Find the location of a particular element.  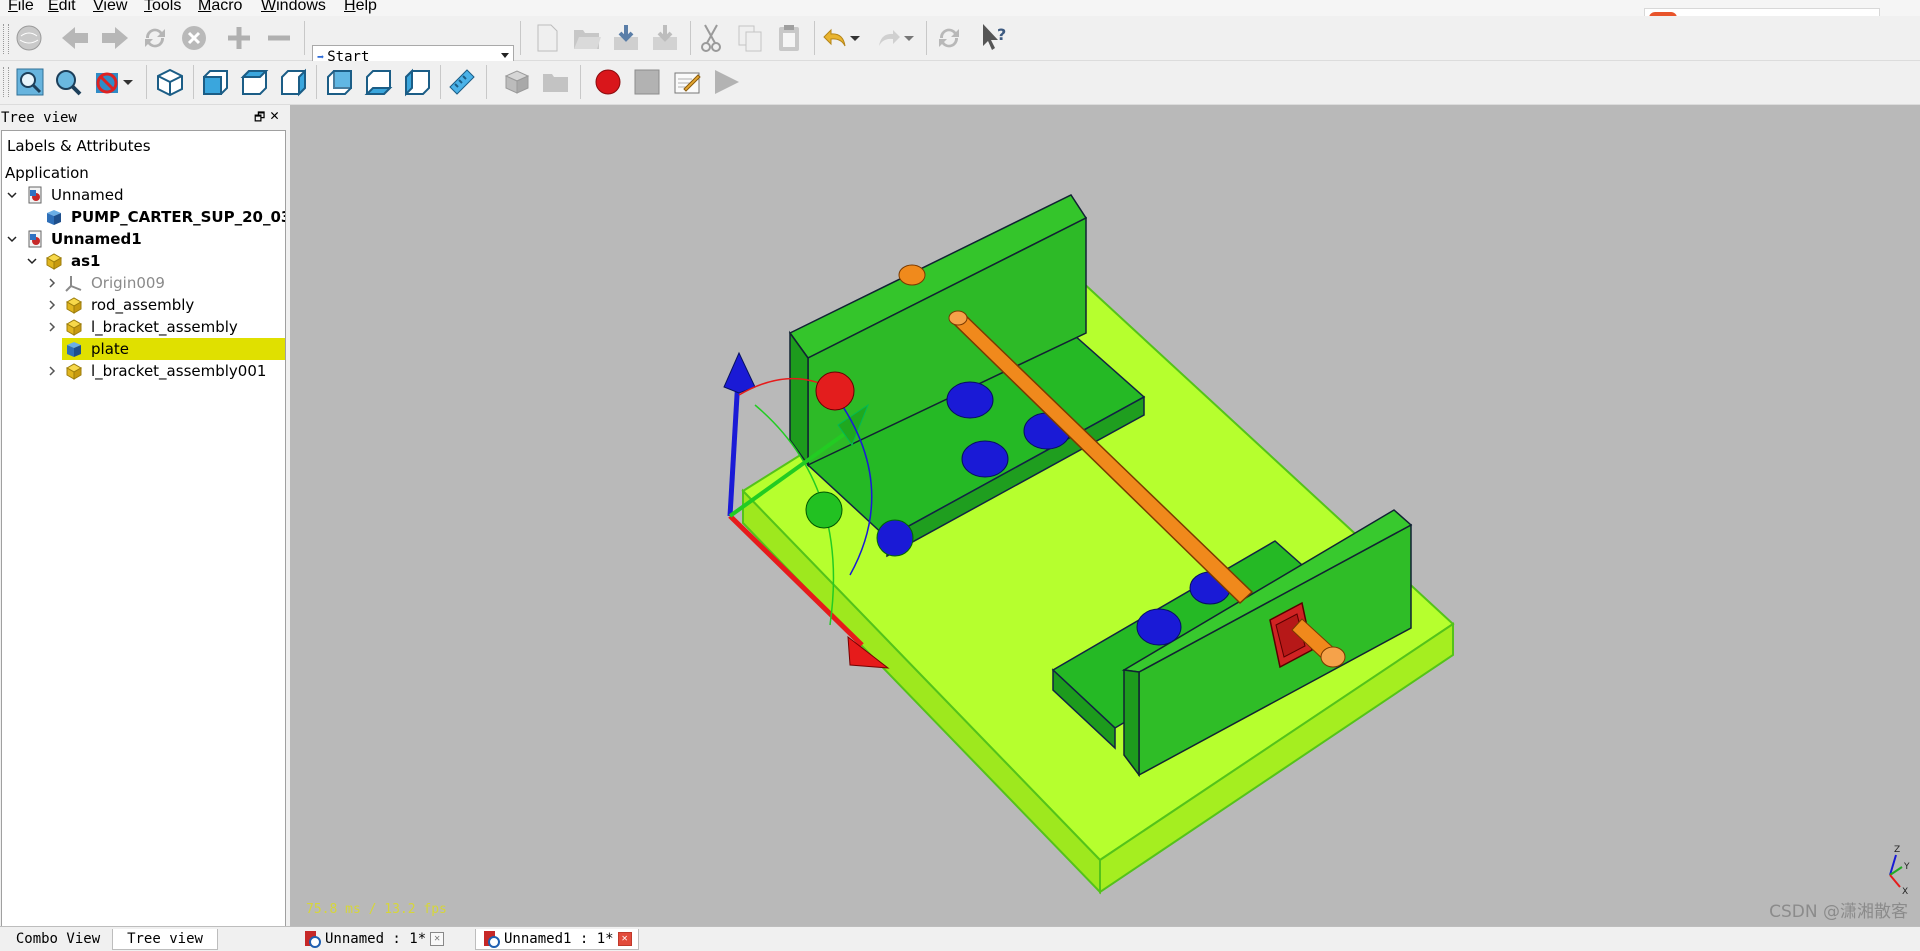

redo-icon is located at coordinates (889, 38).